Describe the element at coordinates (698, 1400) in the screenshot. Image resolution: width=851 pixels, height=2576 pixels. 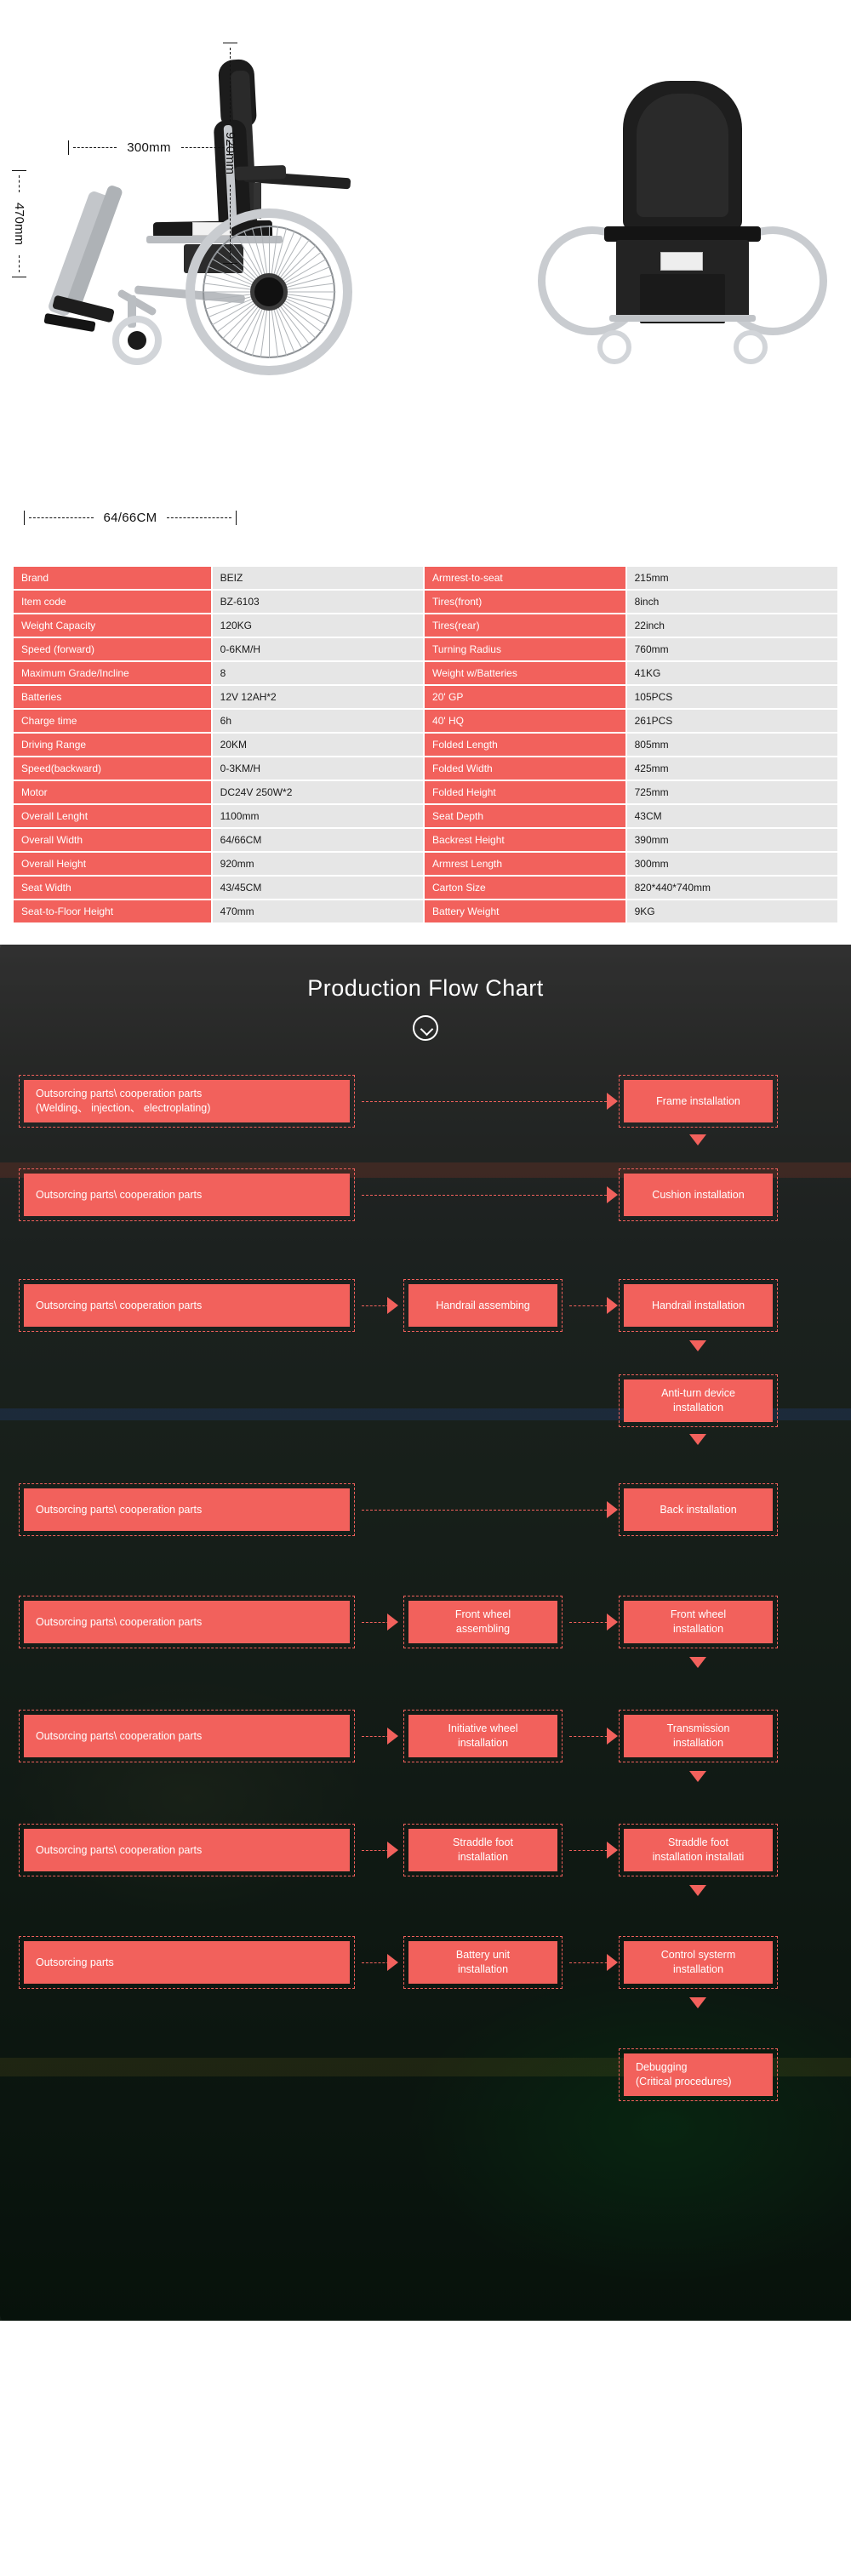
I see `flow-node-anti-turn: Anti-turn device installation` at that location.